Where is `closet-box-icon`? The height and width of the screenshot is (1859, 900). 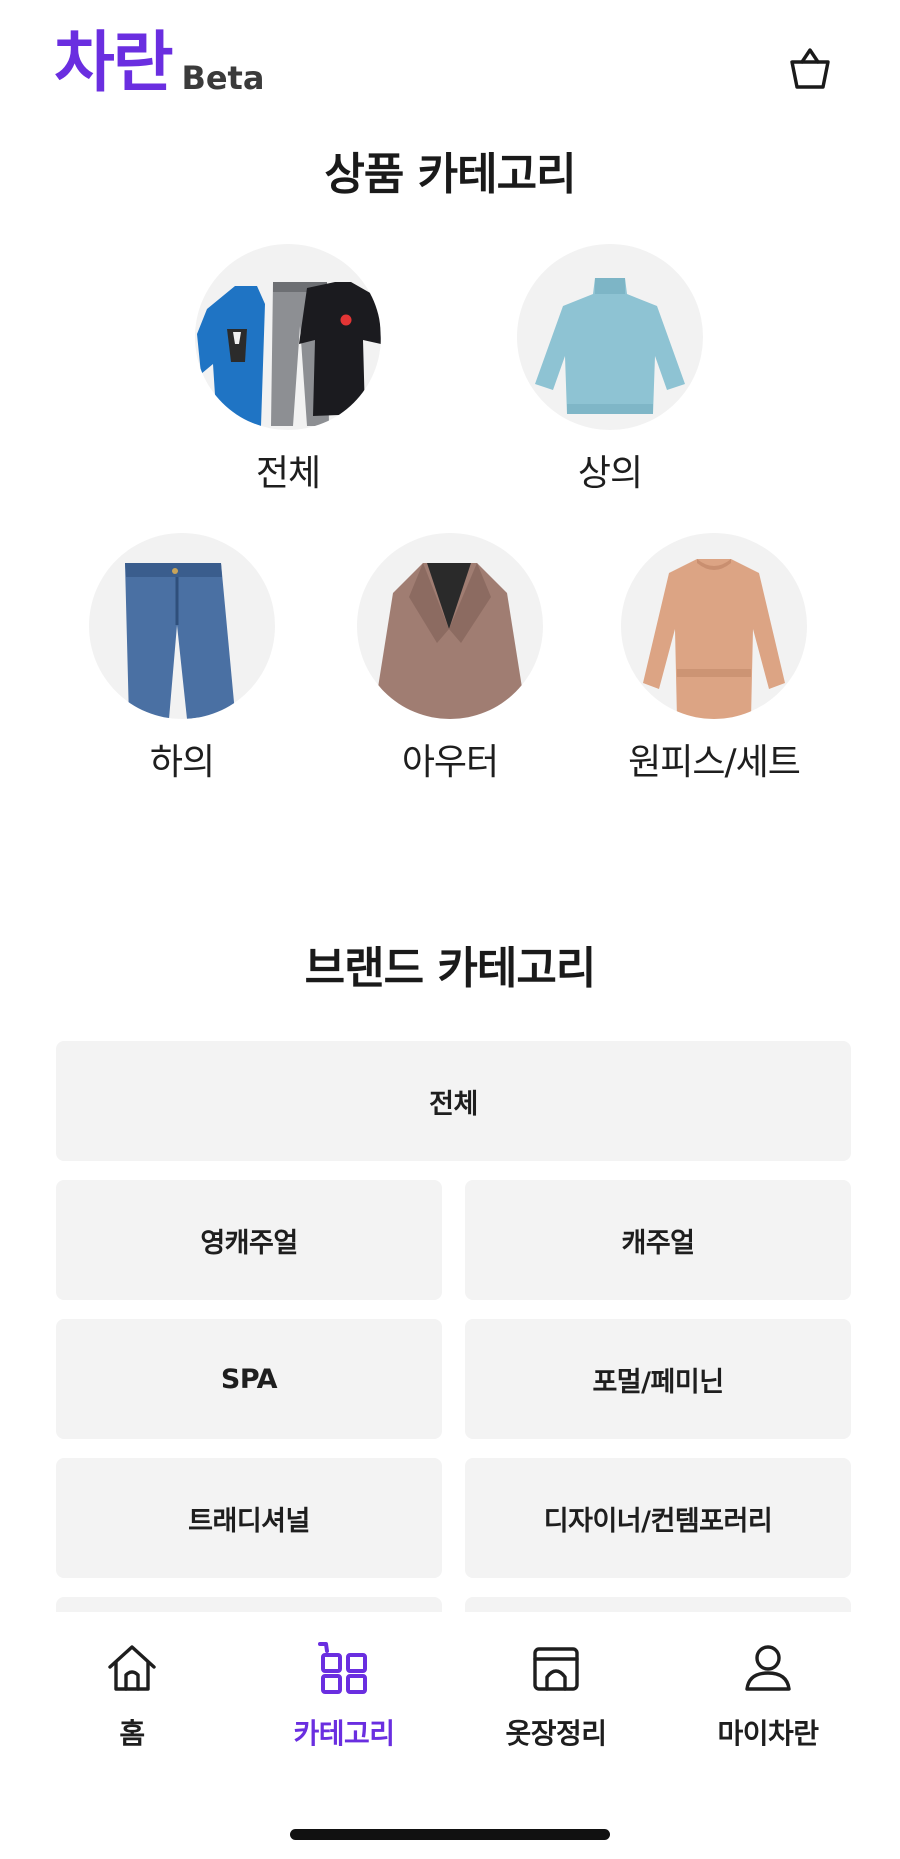
closet-box-icon is located at coordinates (556, 1668).